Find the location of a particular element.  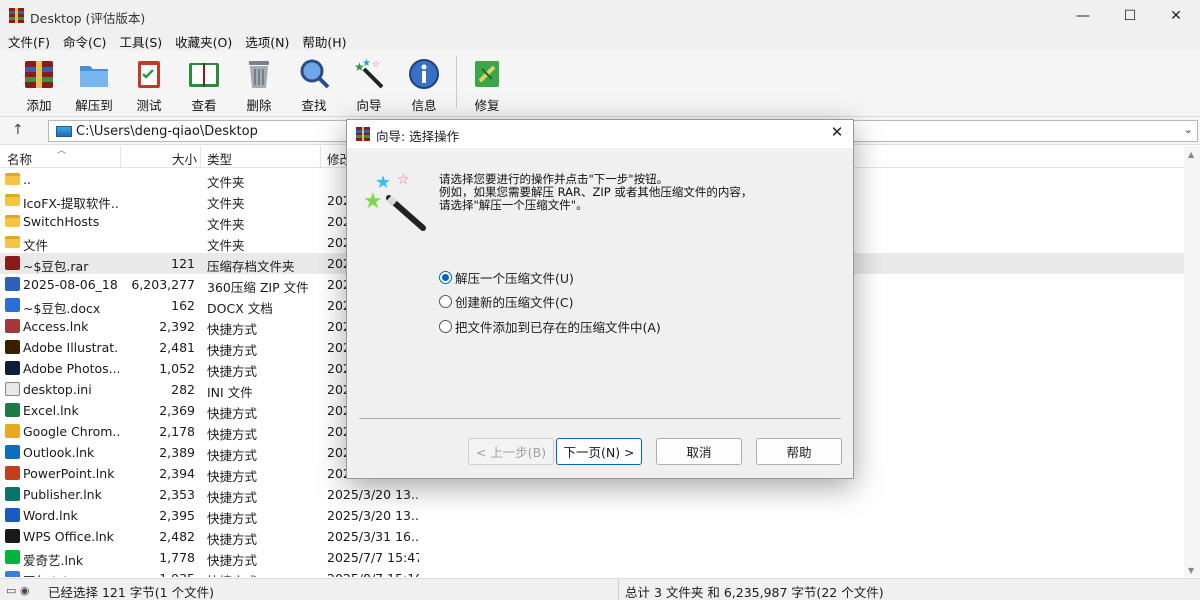

menu-options: 选项(N) is located at coordinates (267, 41).